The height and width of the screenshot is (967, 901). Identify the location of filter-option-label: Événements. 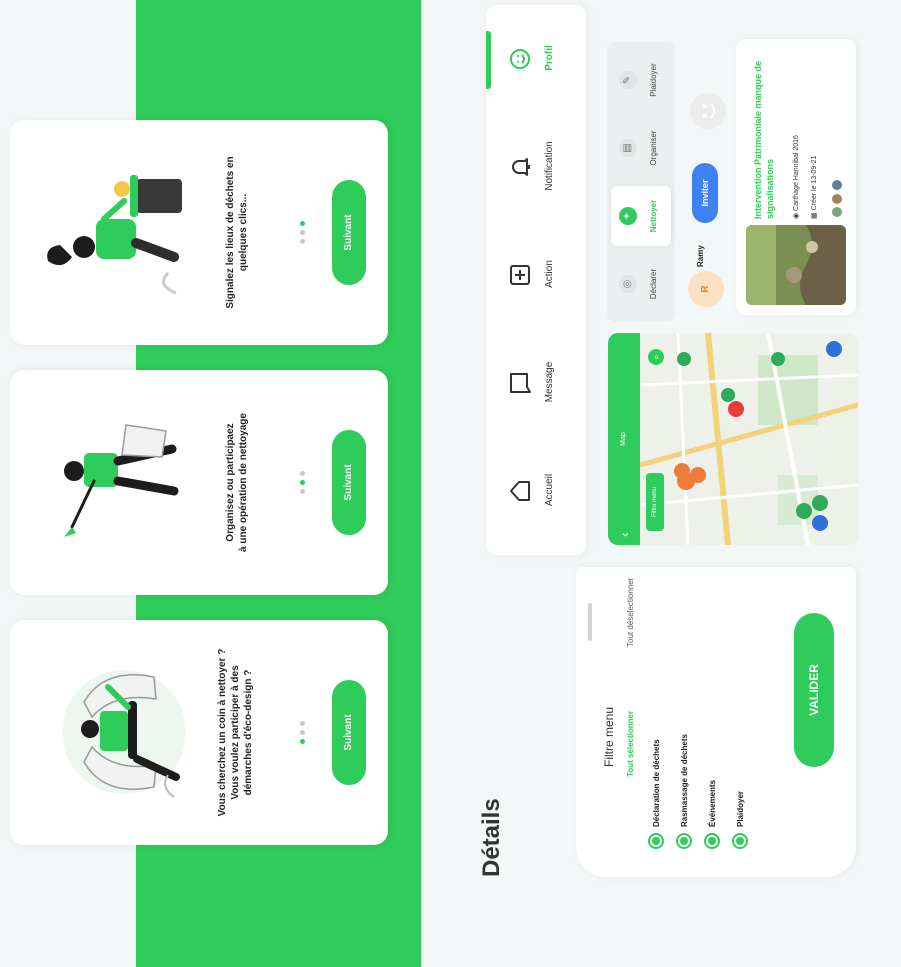
(712, 803).